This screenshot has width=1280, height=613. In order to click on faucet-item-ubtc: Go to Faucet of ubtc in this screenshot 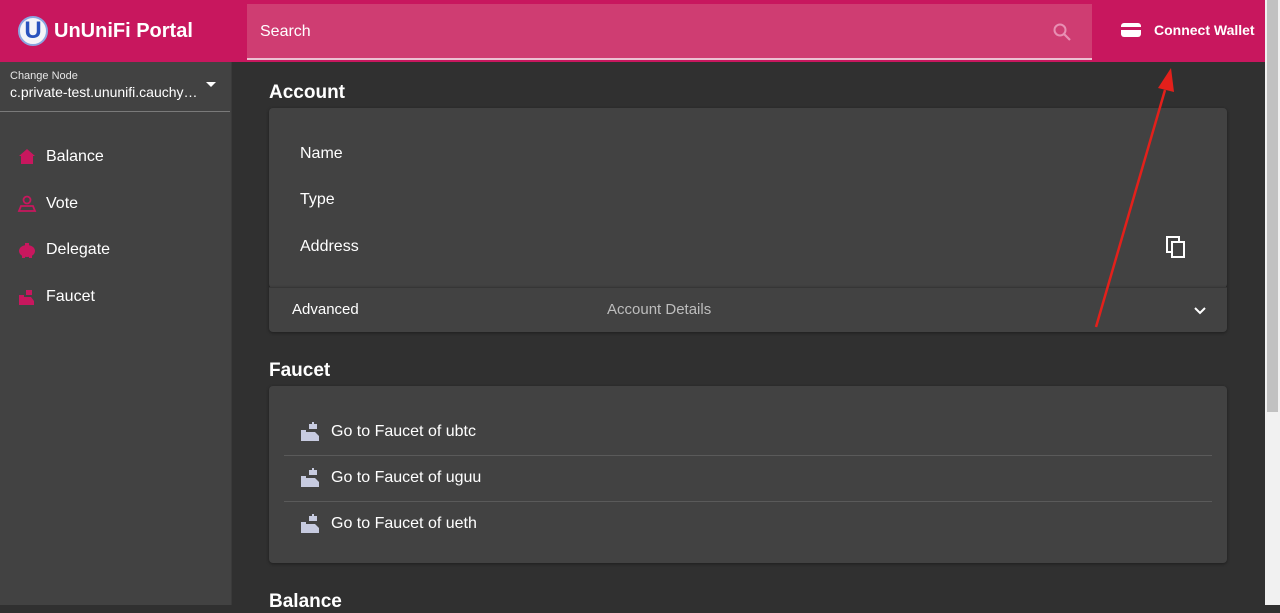, I will do `click(748, 432)`.